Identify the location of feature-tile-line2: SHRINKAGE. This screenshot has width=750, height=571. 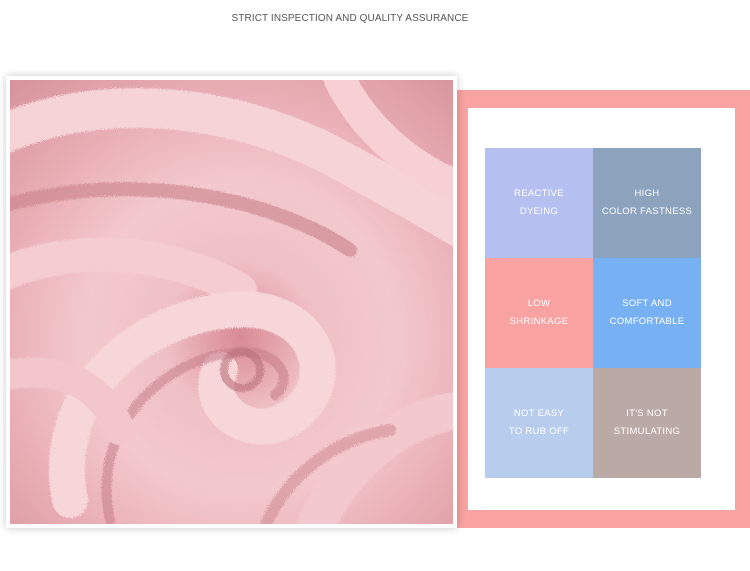
(539, 321).